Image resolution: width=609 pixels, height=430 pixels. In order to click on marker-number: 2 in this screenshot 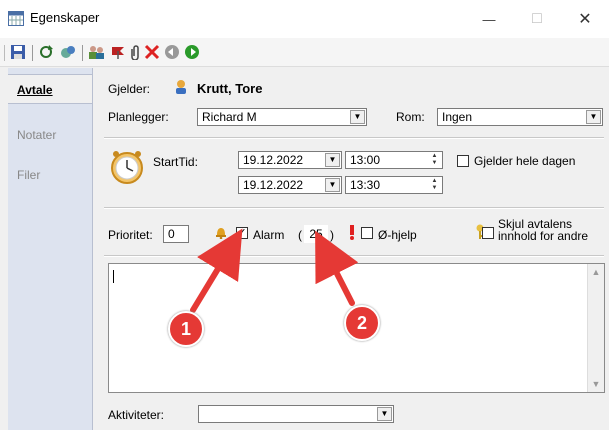, I will do `click(361, 322)`.